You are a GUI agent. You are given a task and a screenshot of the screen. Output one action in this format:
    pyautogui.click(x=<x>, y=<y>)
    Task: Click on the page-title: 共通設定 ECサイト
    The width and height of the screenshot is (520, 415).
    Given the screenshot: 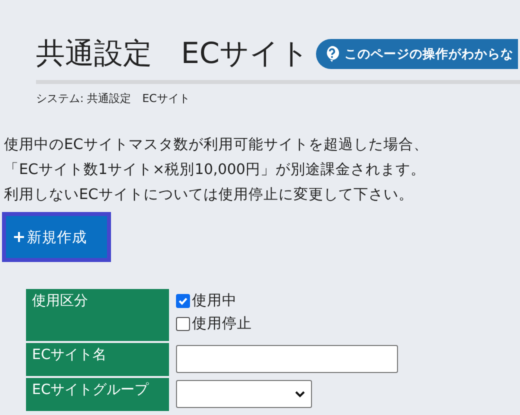 What is the action you would take?
    pyautogui.click(x=173, y=53)
    